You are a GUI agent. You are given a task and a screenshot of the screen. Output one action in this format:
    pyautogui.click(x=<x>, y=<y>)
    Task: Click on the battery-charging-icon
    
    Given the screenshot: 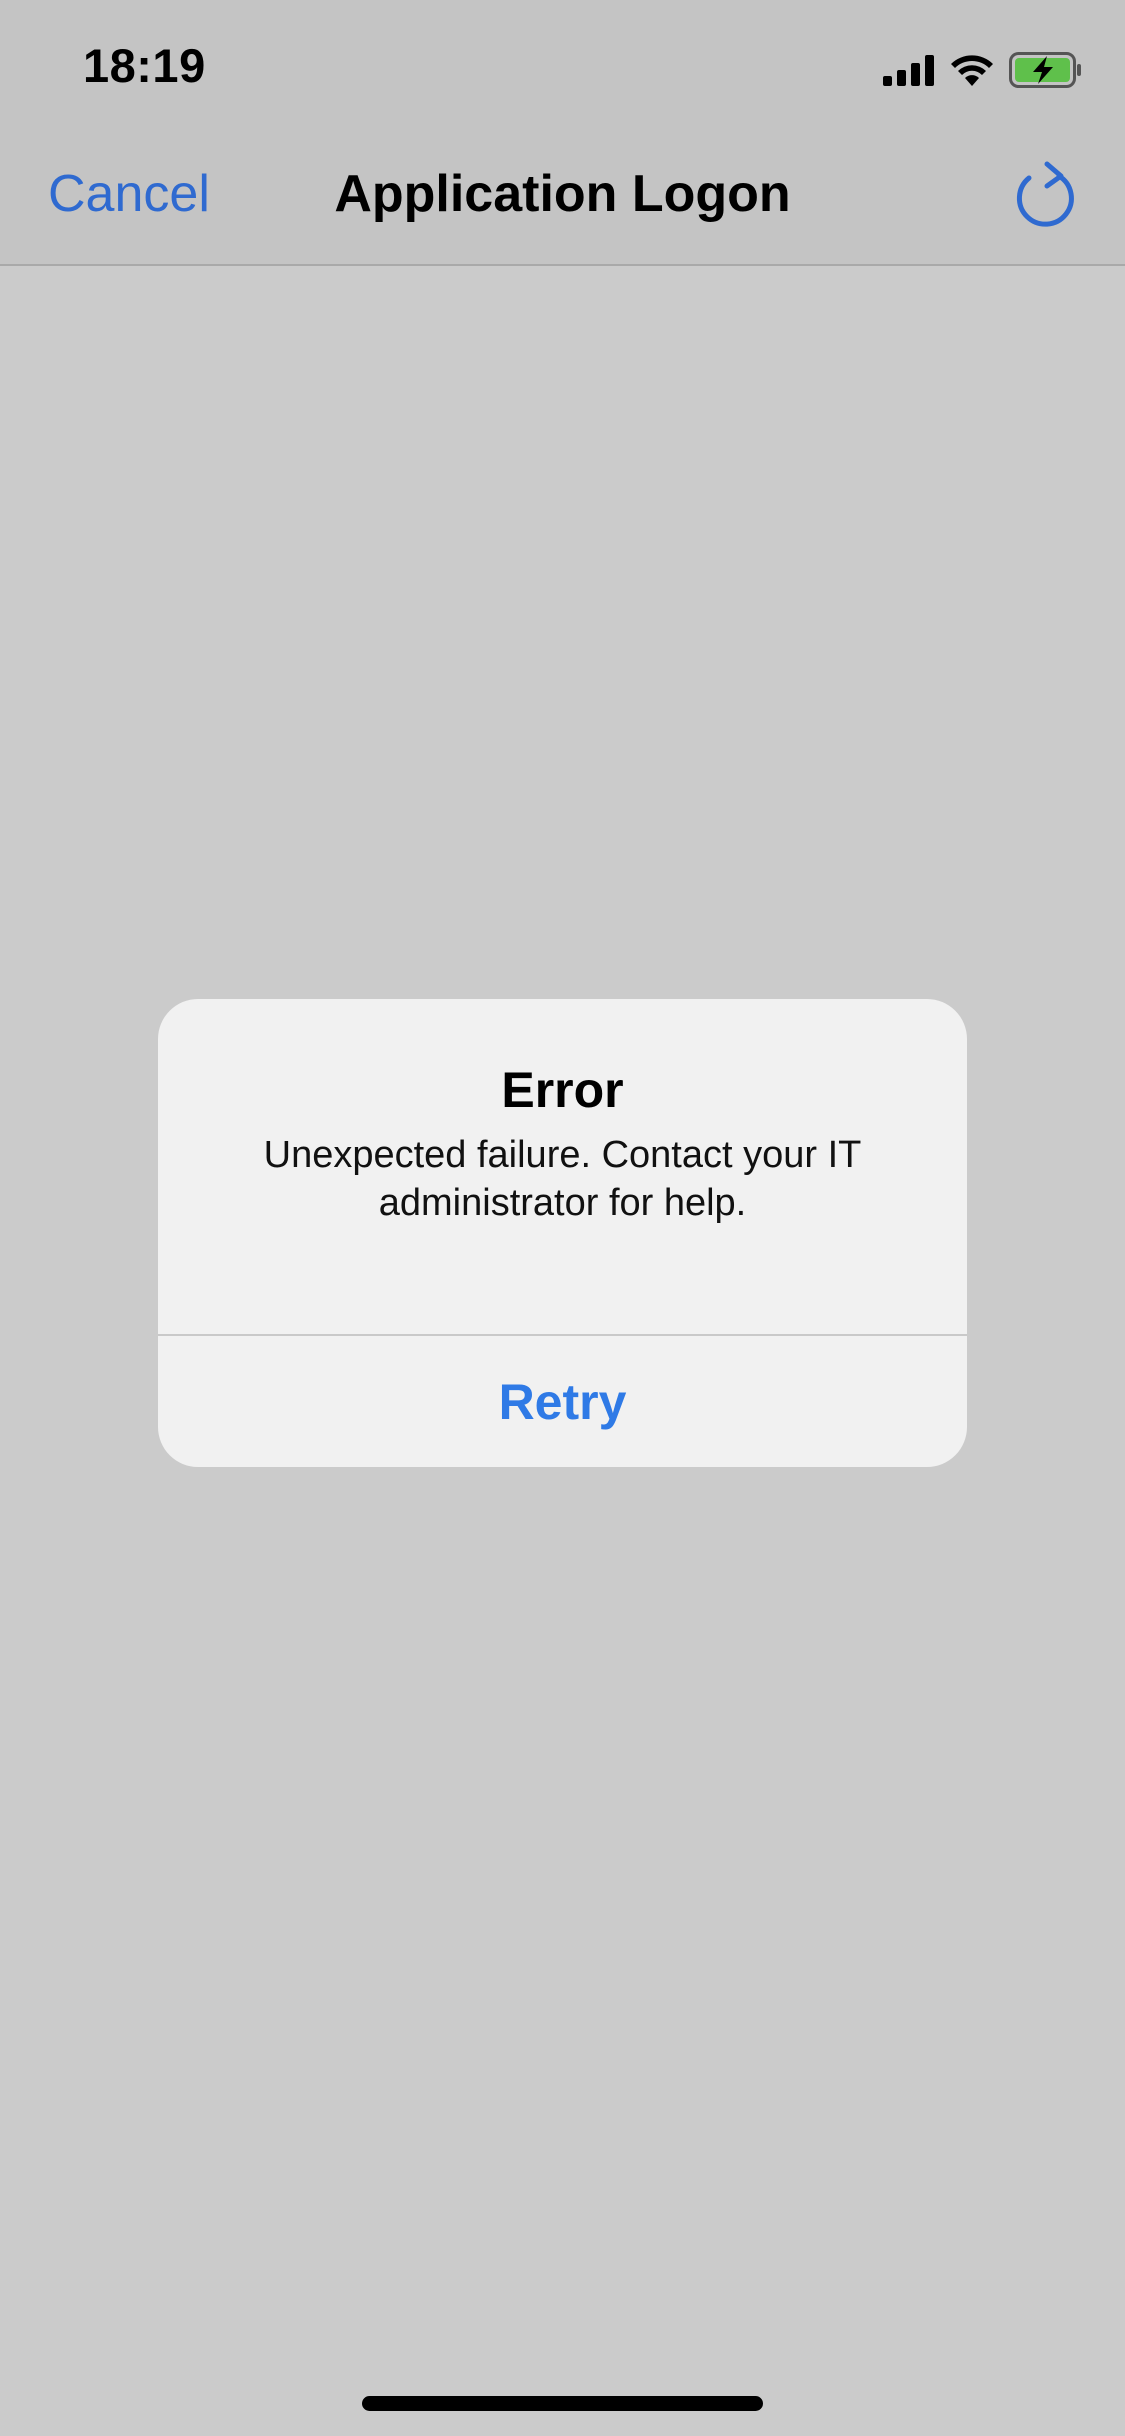 What is the action you would take?
    pyautogui.click(x=1045, y=70)
    